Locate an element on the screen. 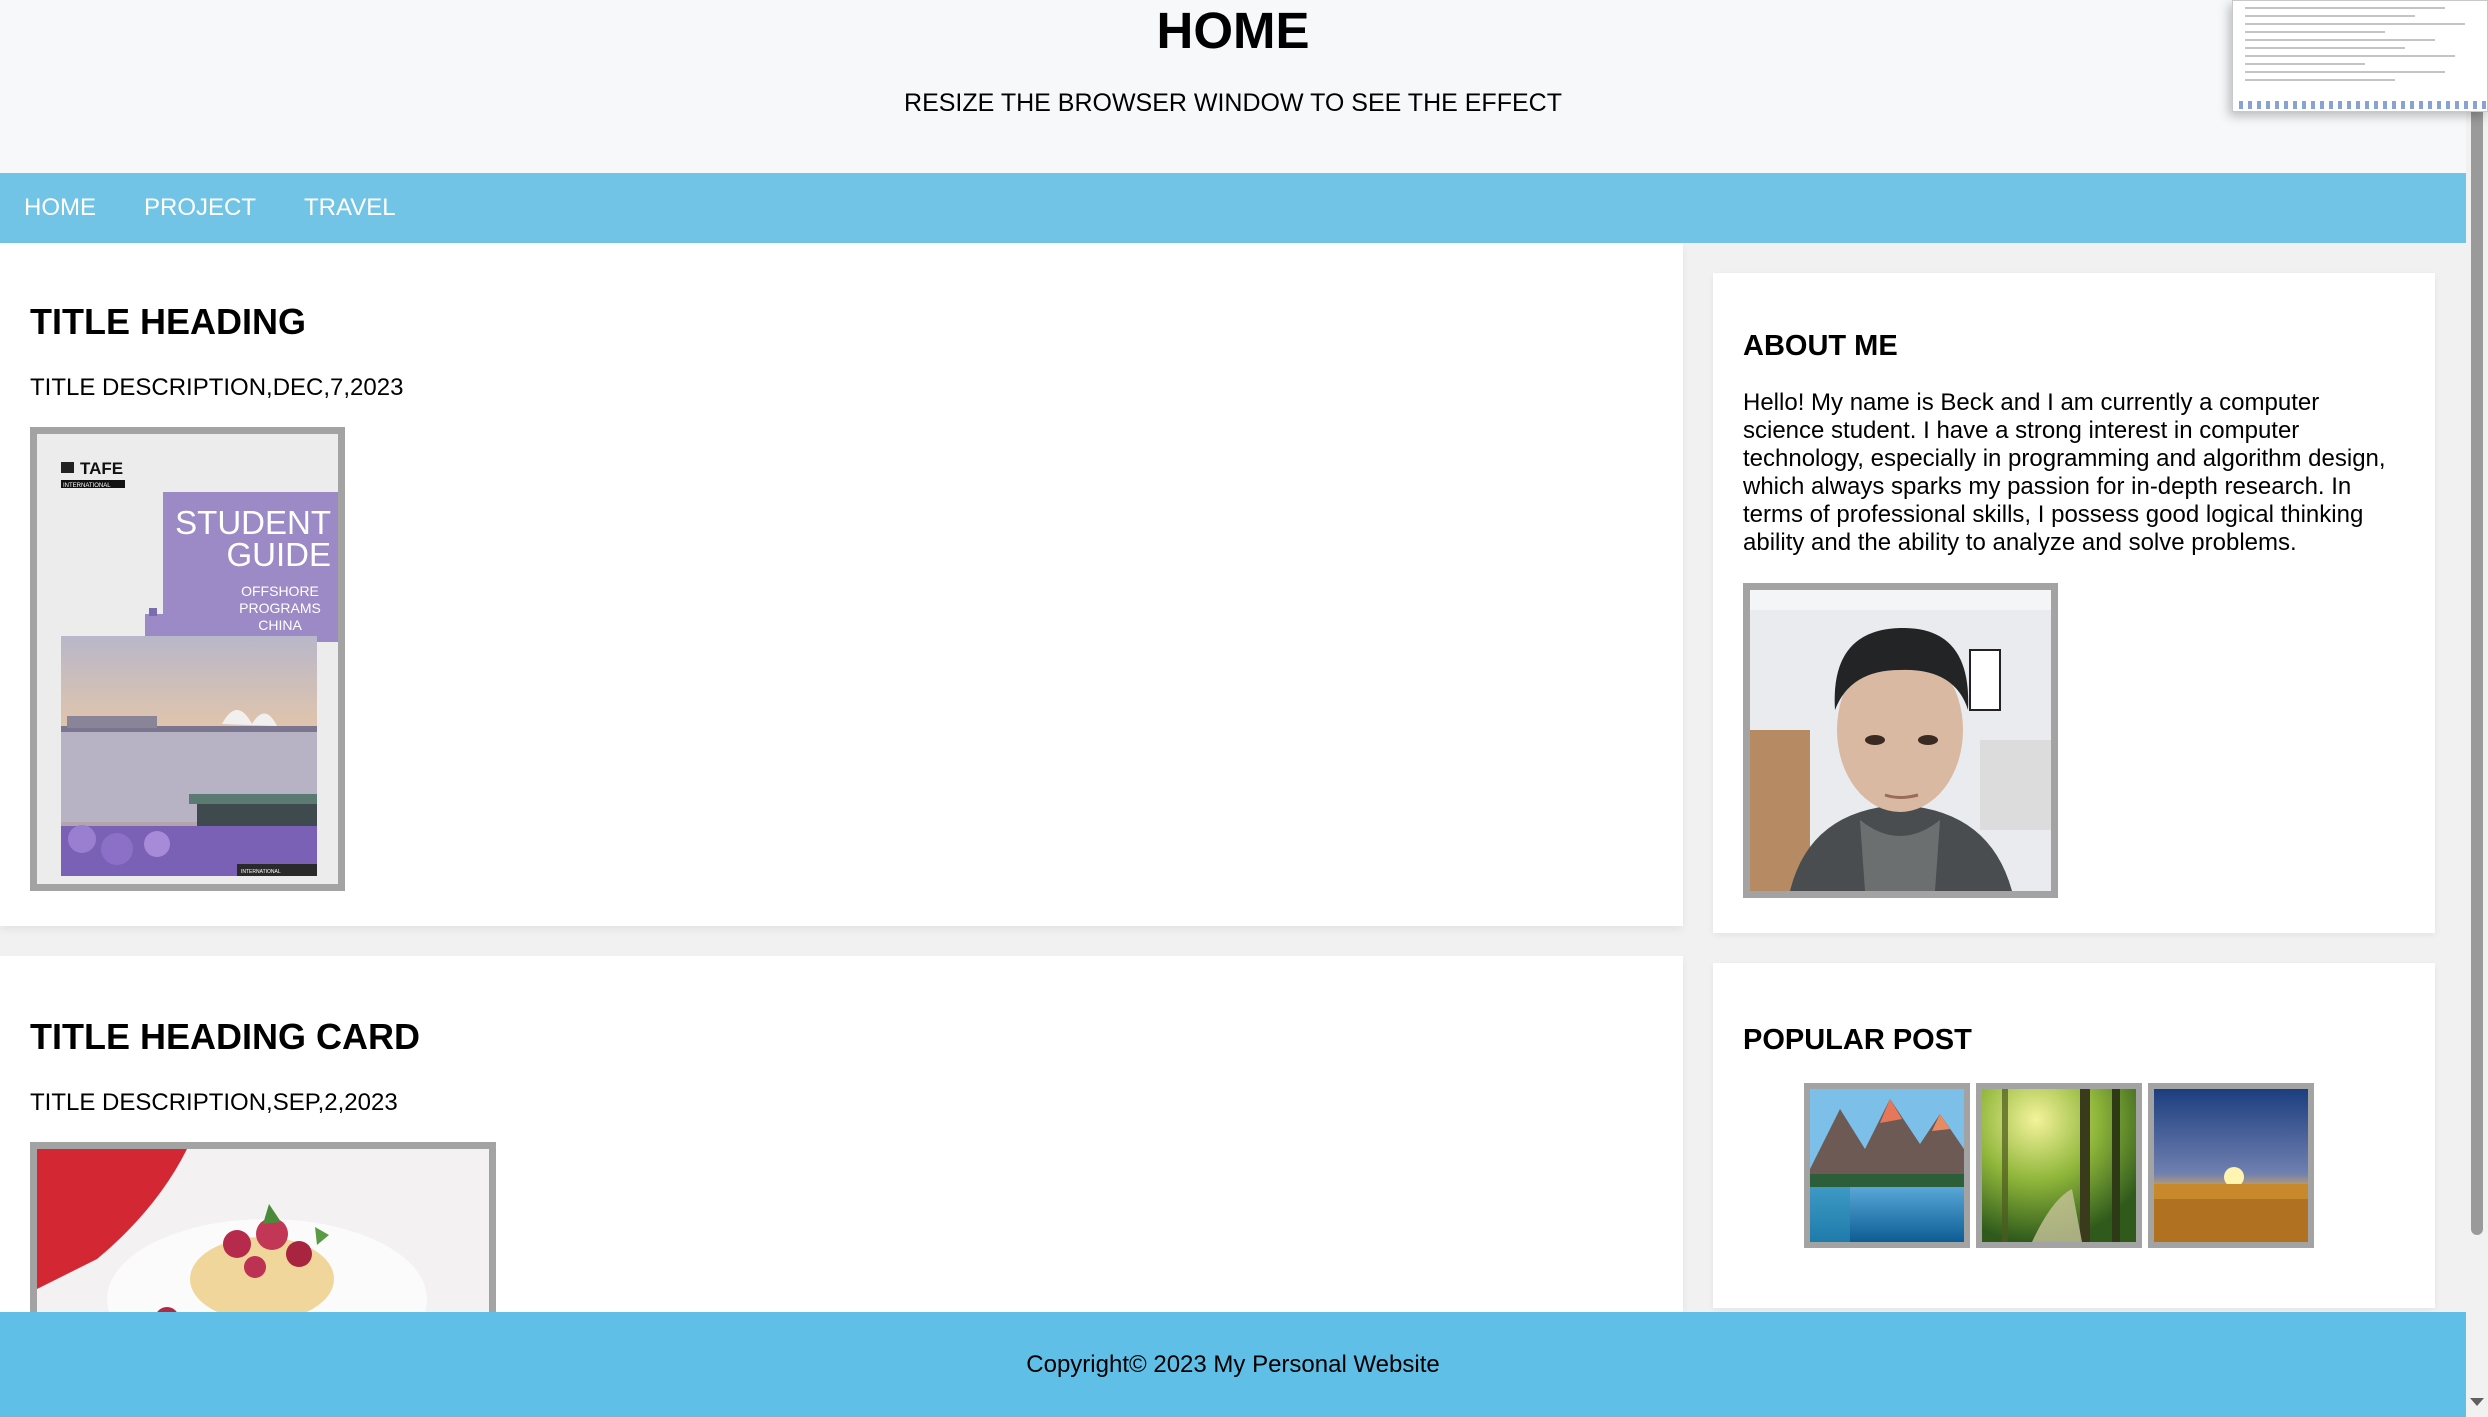  sunset-field-image is located at coordinates (2231, 1165).